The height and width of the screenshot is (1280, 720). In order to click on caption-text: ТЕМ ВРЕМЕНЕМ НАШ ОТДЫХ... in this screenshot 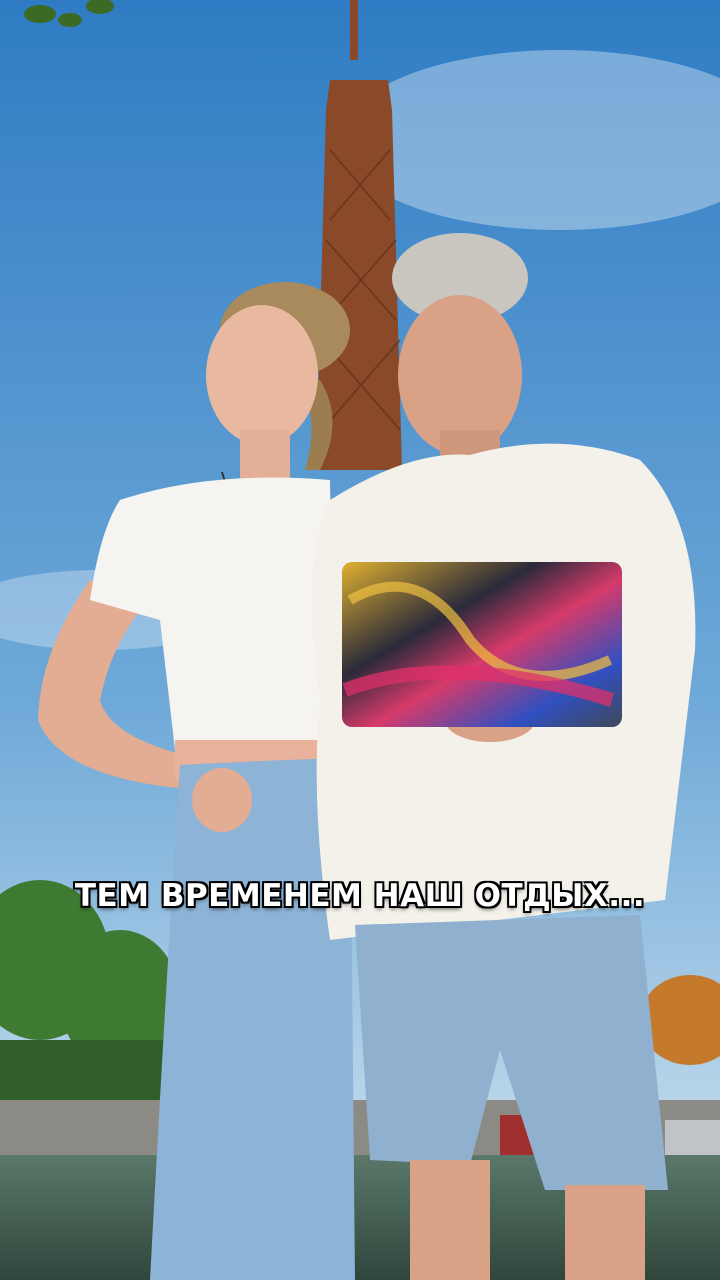, I will do `click(360, 896)`.